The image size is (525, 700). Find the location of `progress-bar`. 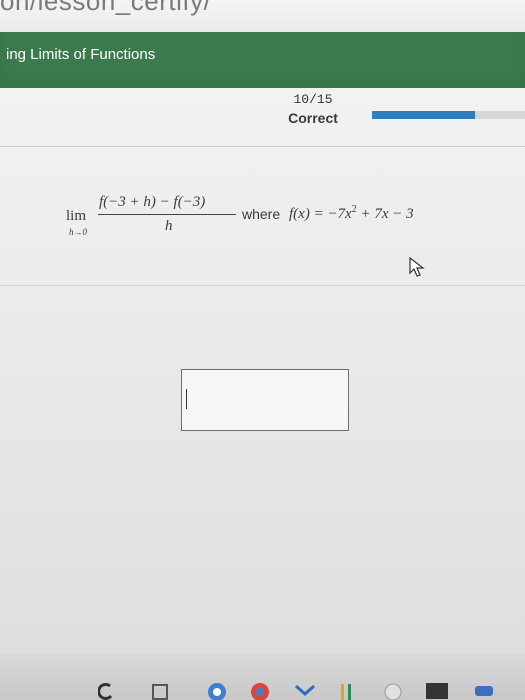

progress-bar is located at coordinates (448, 115).